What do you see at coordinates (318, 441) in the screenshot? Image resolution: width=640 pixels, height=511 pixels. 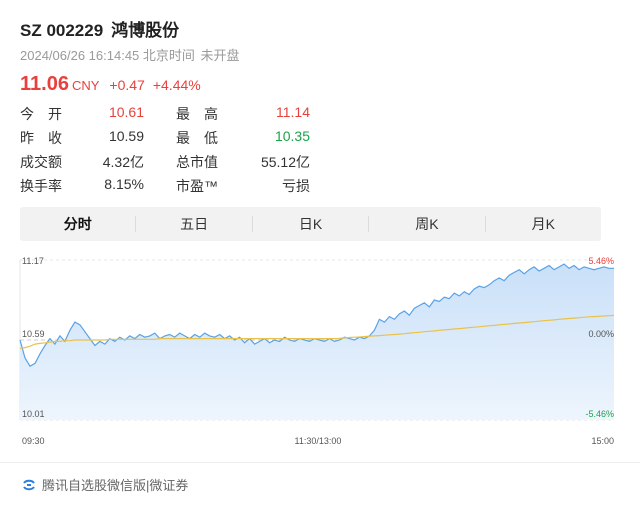 I see `x-tick: 11:30/13:00` at bounding box center [318, 441].